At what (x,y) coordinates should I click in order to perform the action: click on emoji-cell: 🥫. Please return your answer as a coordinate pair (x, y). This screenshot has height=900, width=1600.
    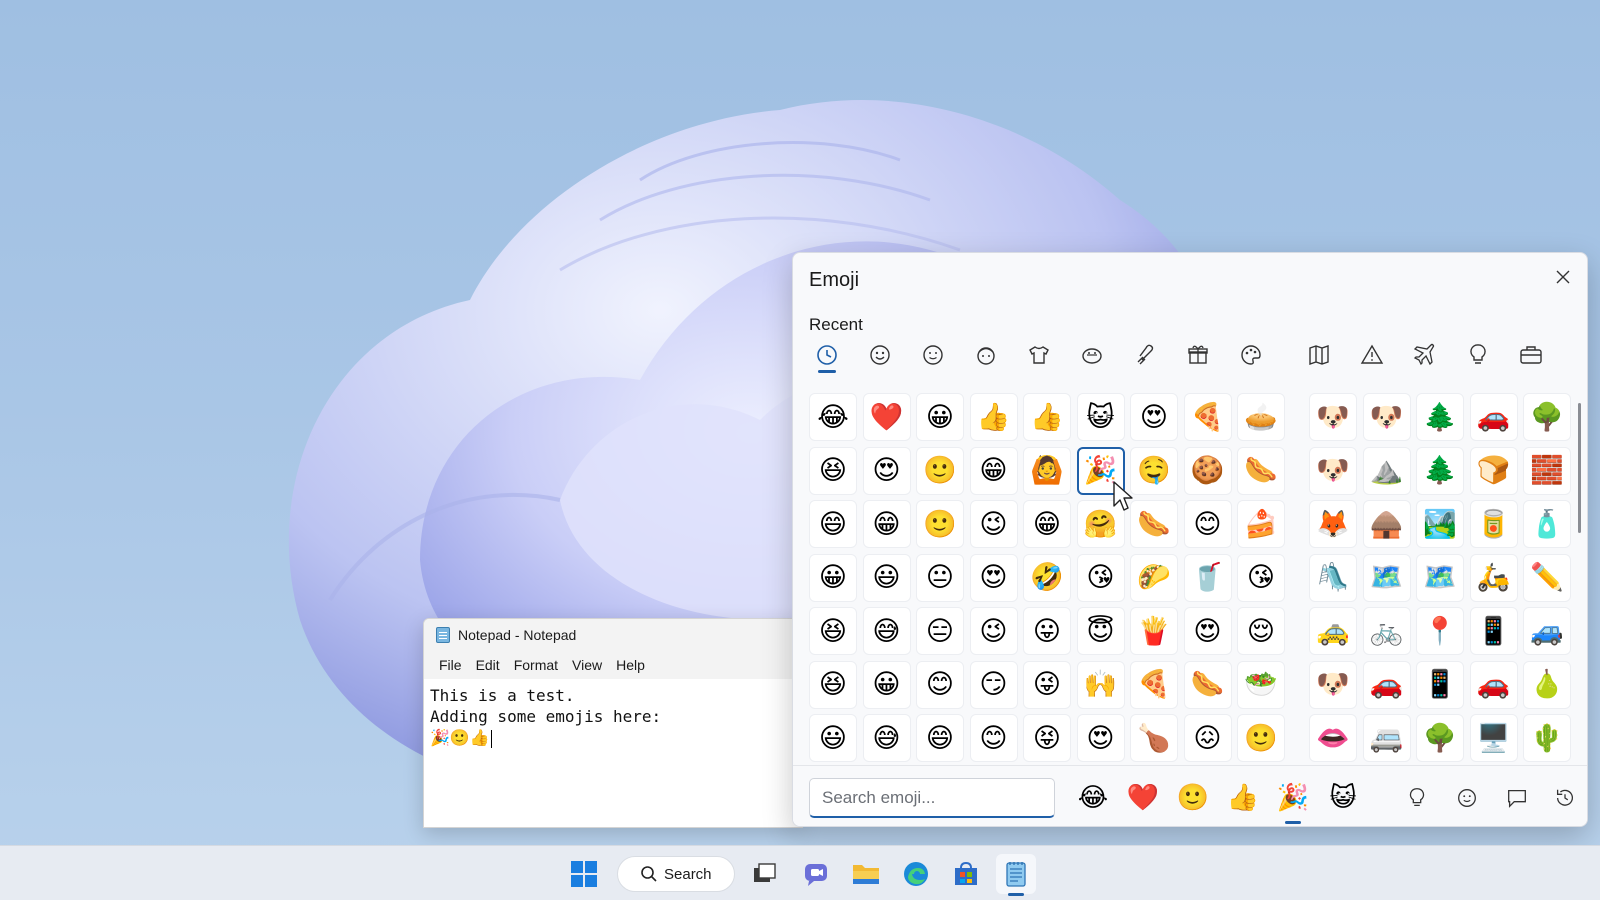
    Looking at the image, I should click on (1493, 524).